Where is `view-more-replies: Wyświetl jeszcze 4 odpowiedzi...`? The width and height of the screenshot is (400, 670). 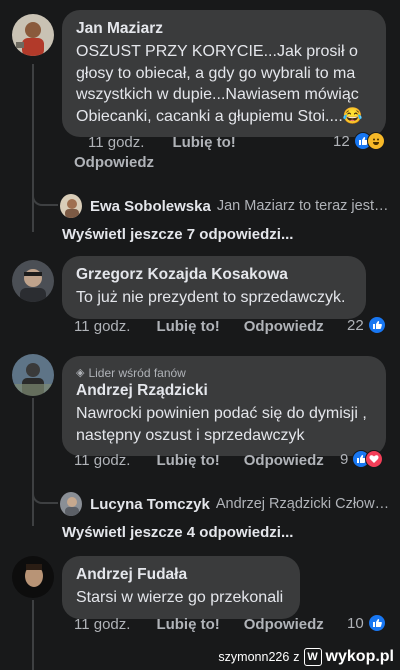
view-more-replies: Wyświetl jeszcze 4 odpowiedzi... is located at coordinates (177, 532).